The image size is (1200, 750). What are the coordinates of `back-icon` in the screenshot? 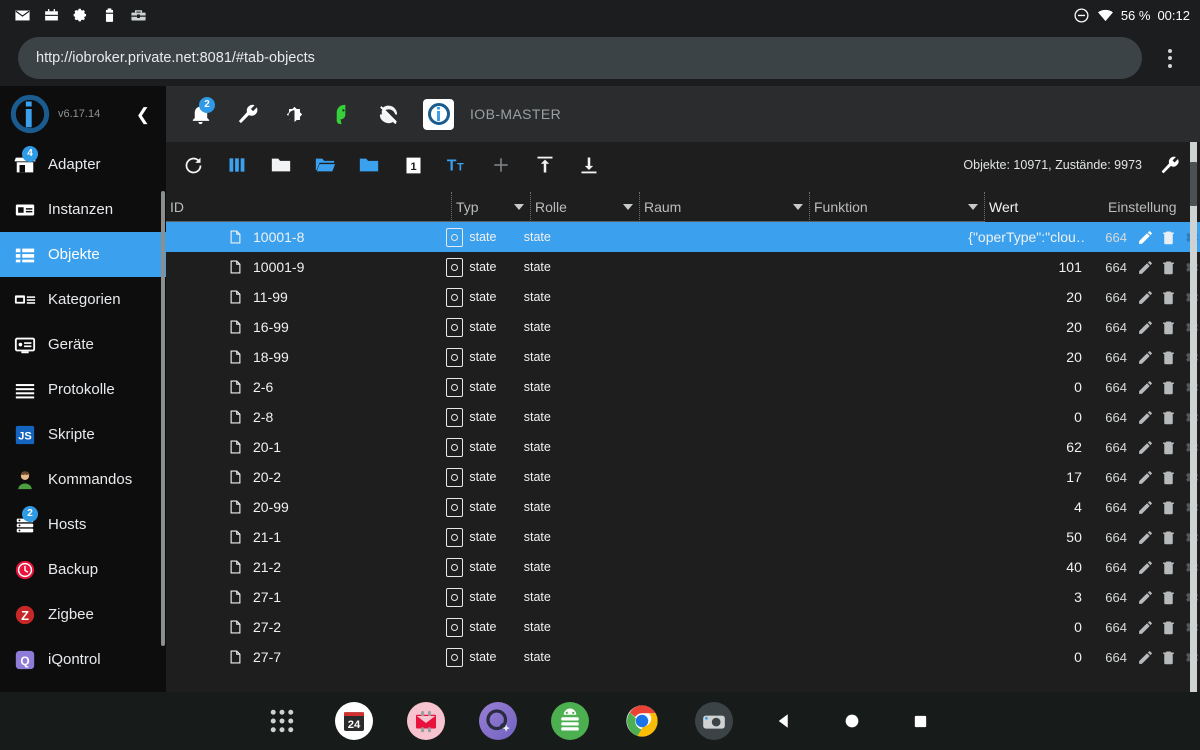 It's located at (784, 721).